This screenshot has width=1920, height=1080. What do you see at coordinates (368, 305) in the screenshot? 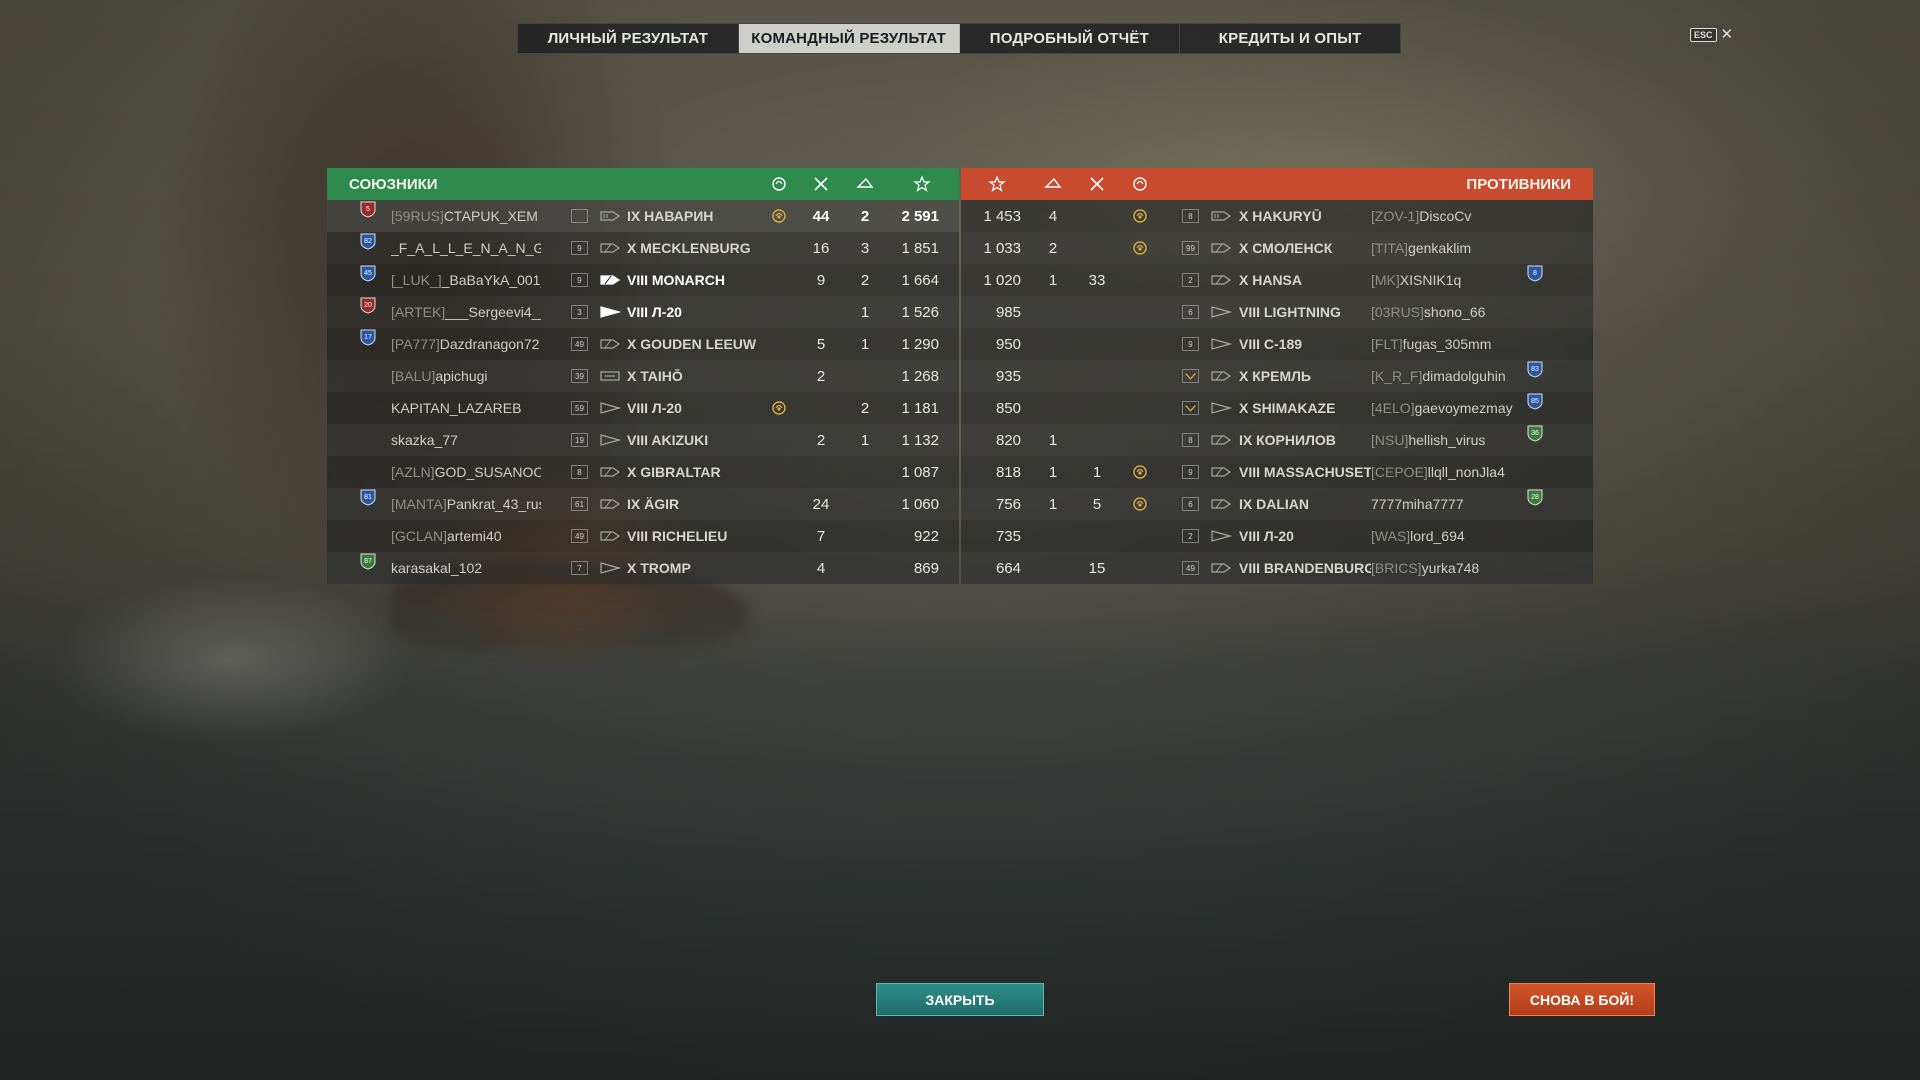
I see `rank-badge-icon: 20` at bounding box center [368, 305].